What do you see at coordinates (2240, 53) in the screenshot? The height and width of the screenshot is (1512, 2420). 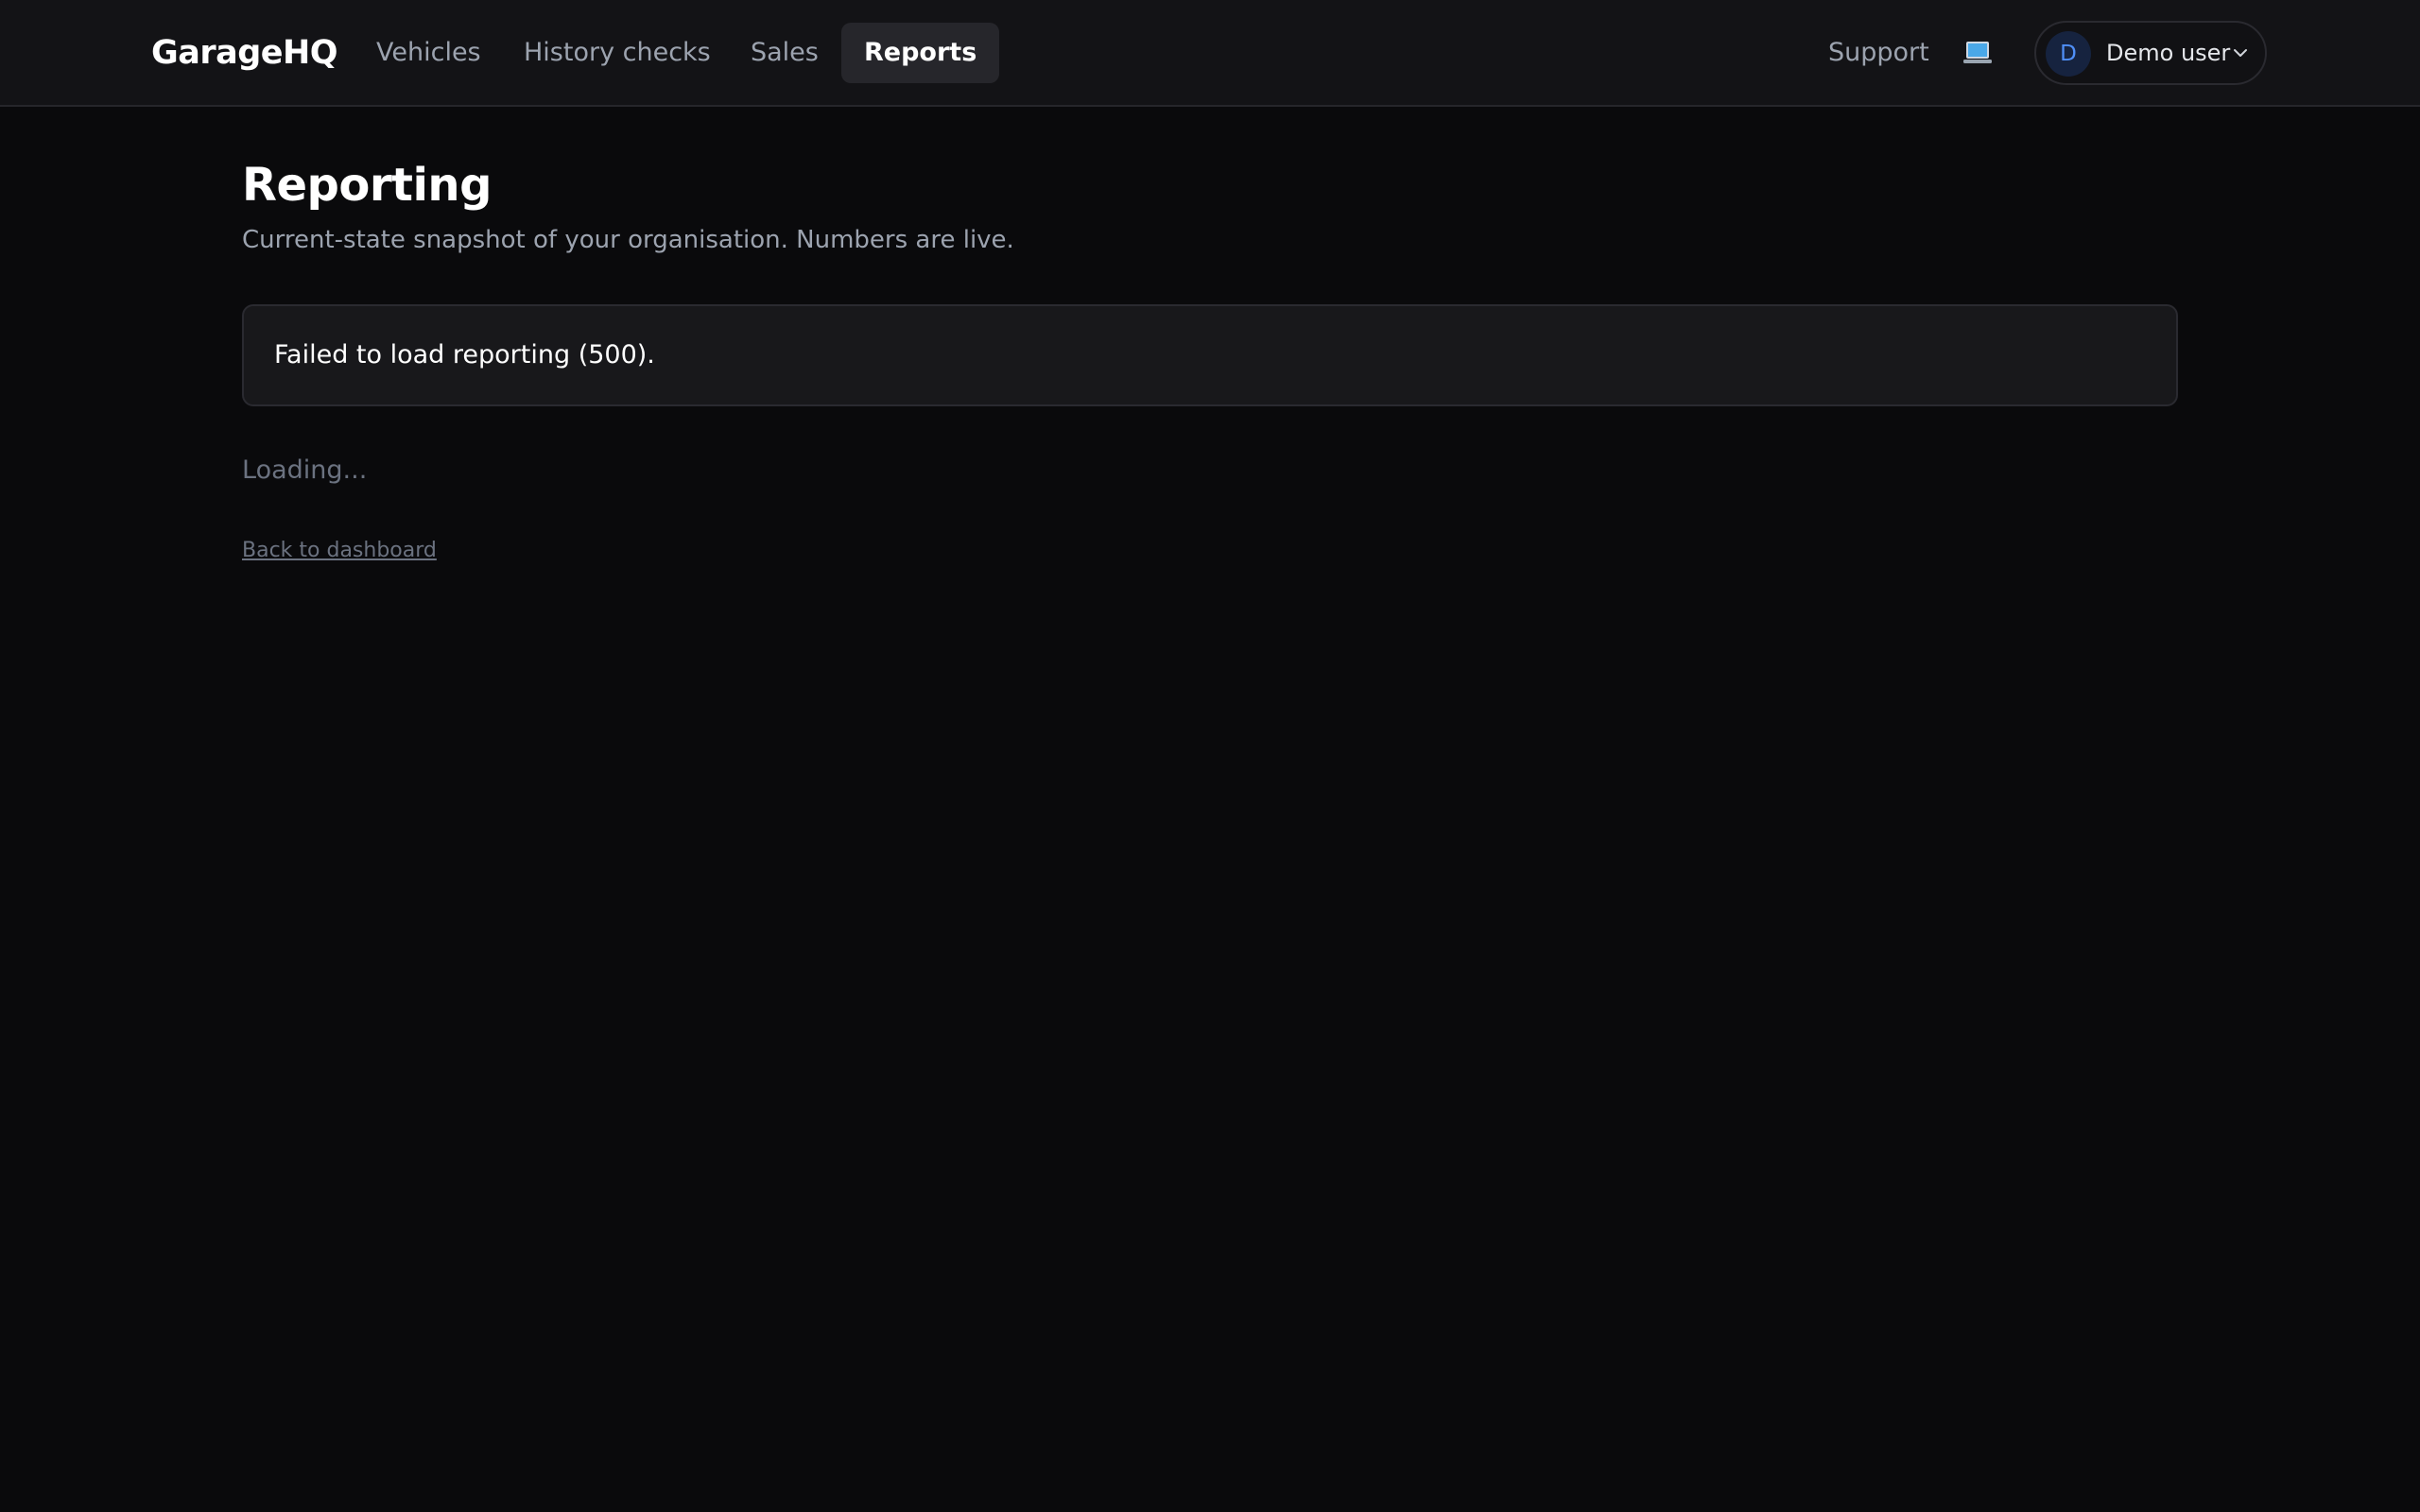 I see `chevron-down-icon` at bounding box center [2240, 53].